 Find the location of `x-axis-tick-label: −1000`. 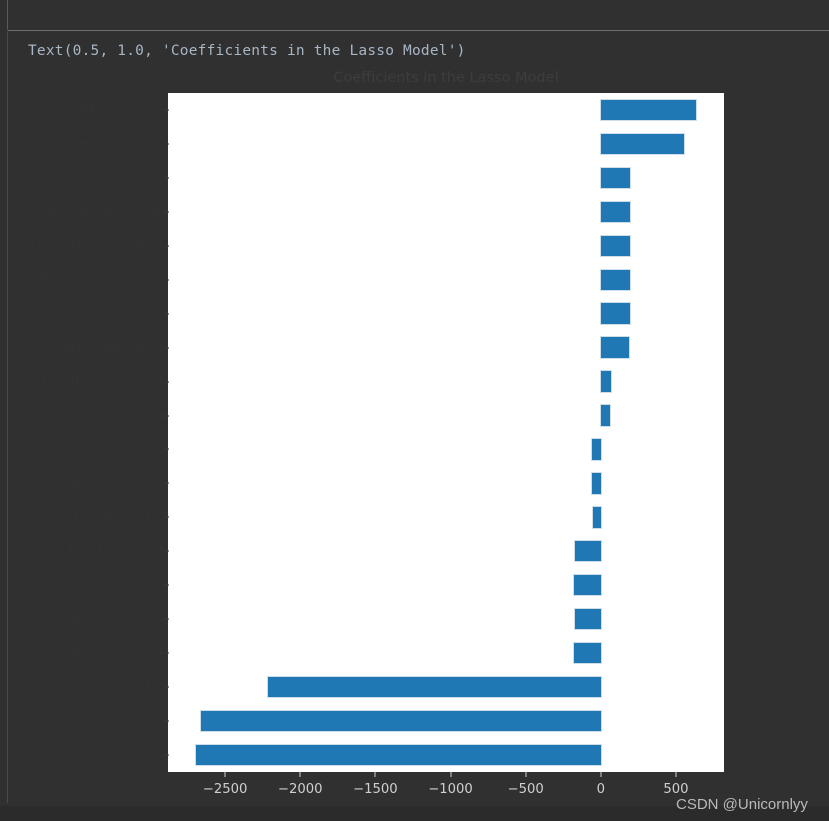

x-axis-tick-label: −1000 is located at coordinates (450, 789).